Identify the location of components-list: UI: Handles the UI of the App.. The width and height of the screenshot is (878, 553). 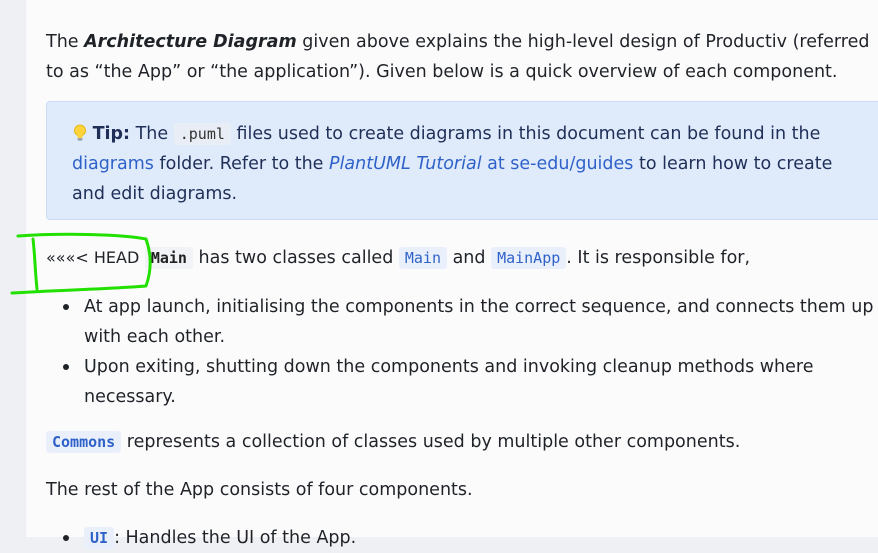
(462, 538).